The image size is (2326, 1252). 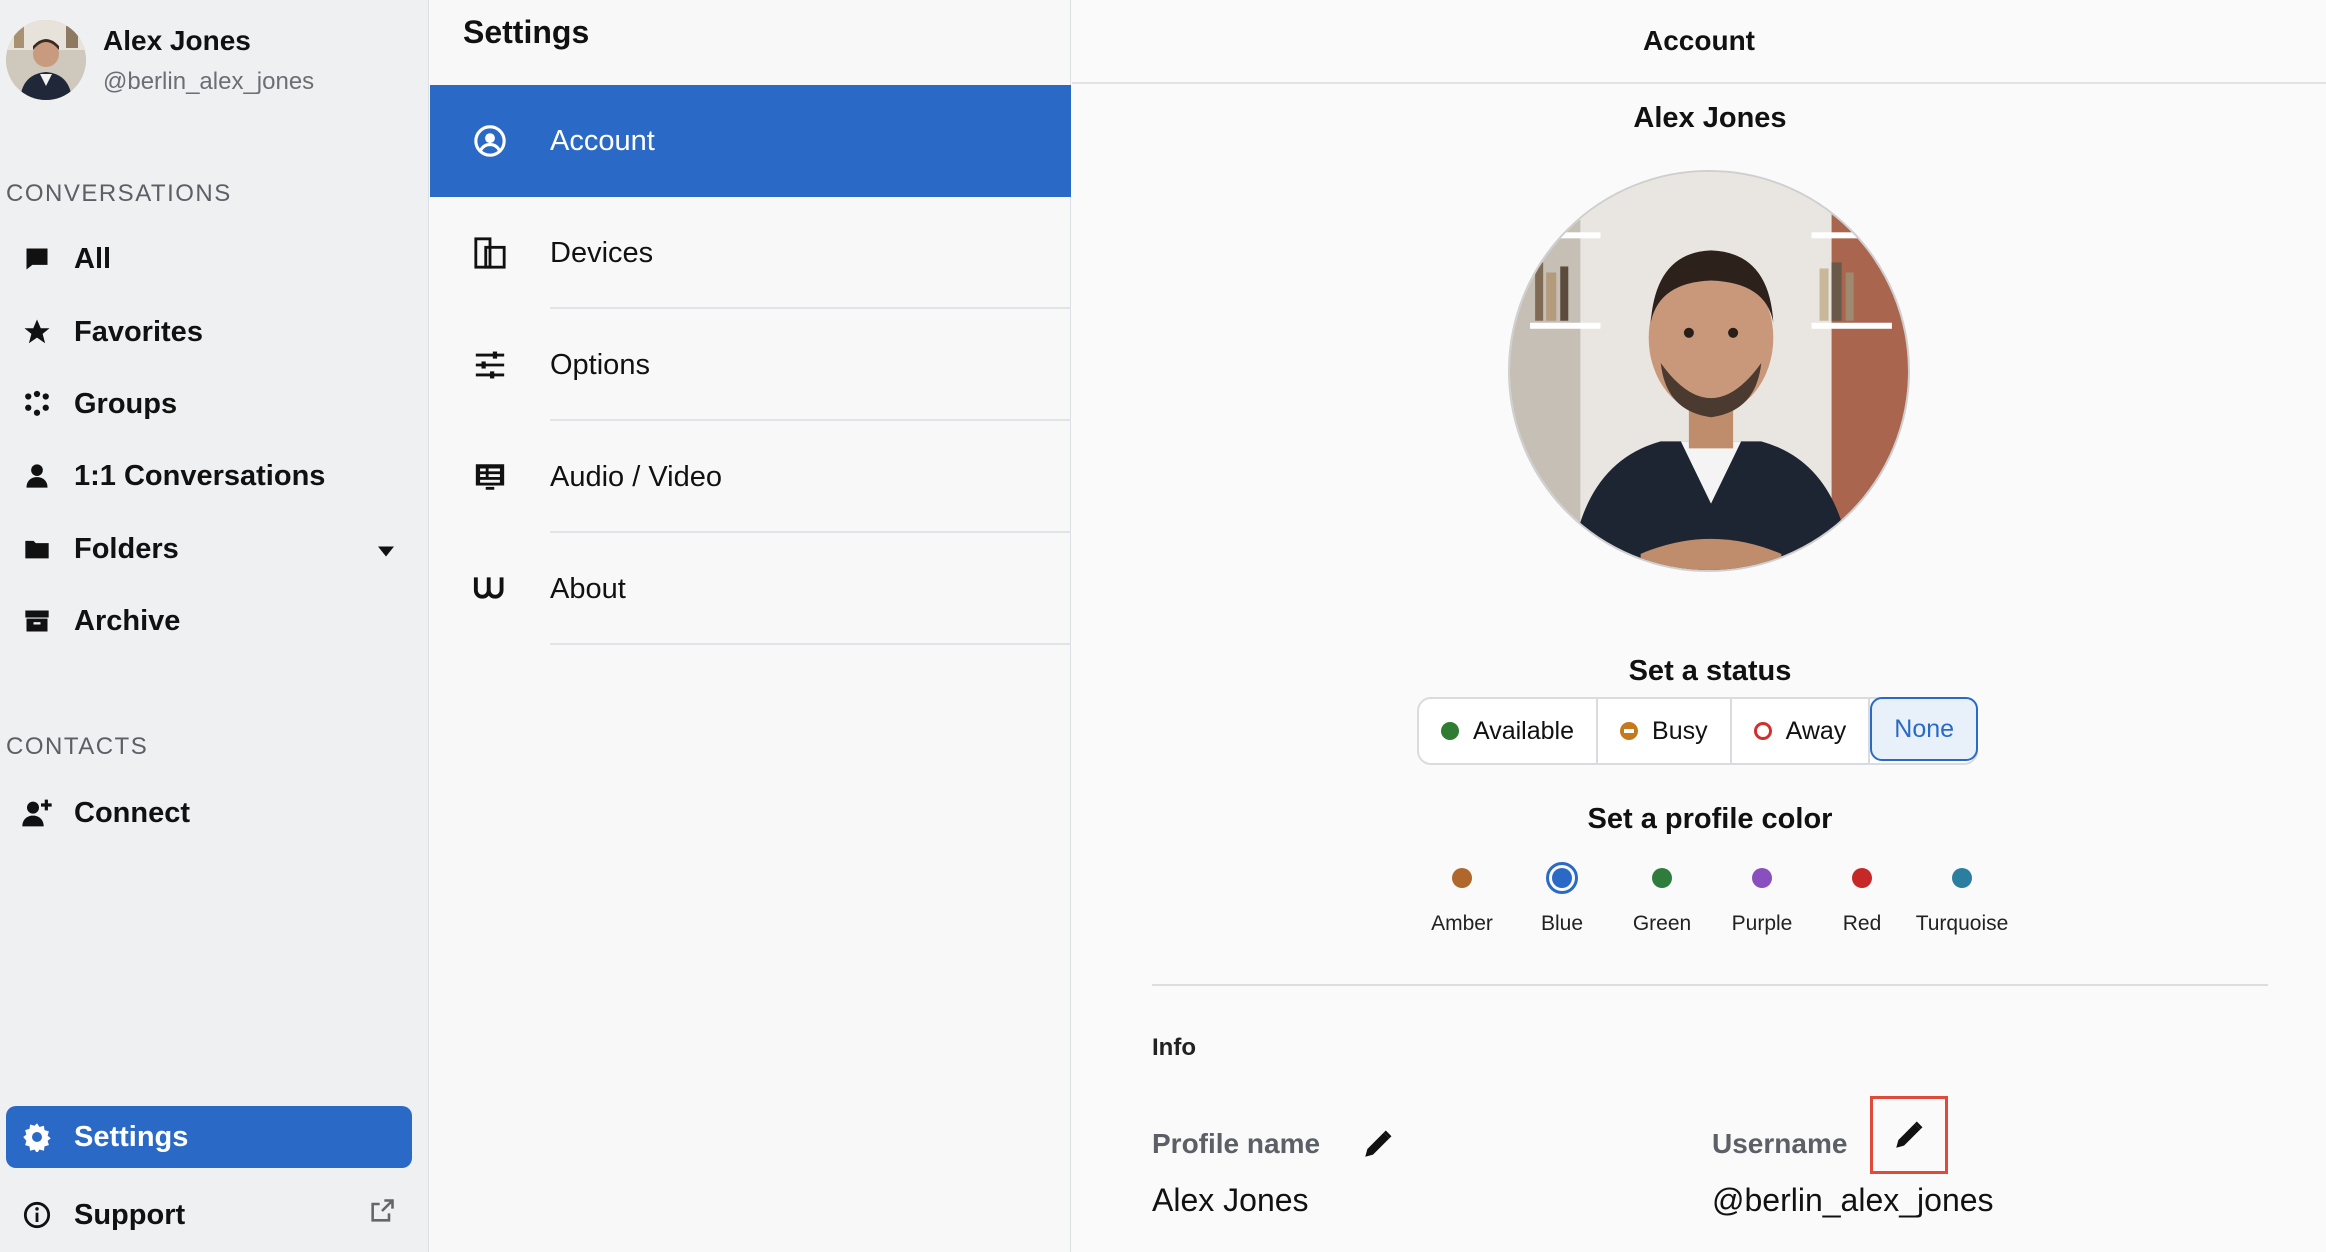 I want to click on info-icon, so click(x=37, y=1215).